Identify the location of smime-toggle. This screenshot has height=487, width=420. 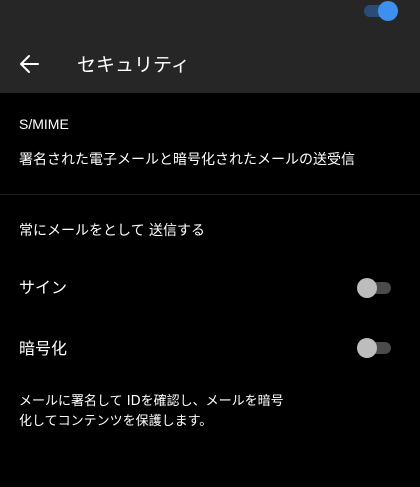
(381, 11).